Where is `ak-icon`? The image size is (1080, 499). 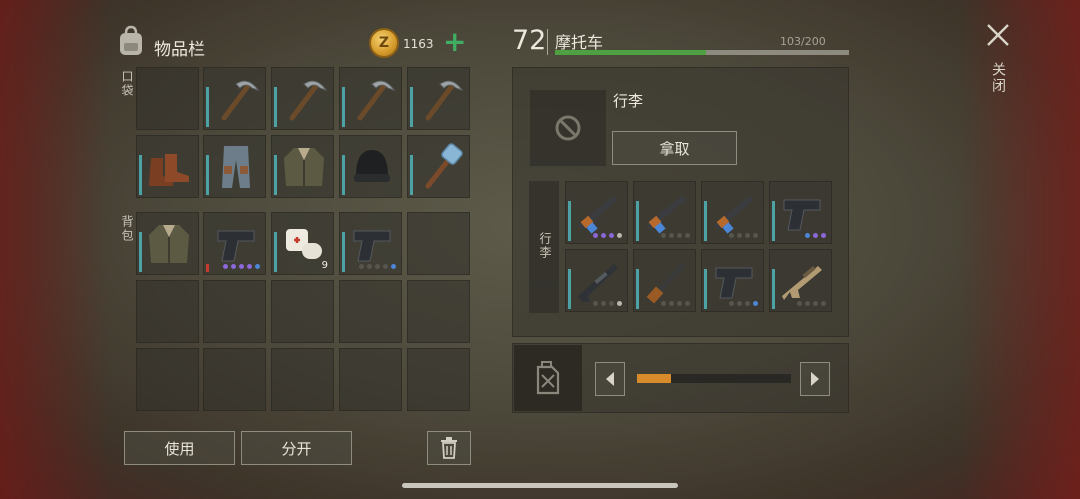
ak-icon is located at coordinates (598, 215).